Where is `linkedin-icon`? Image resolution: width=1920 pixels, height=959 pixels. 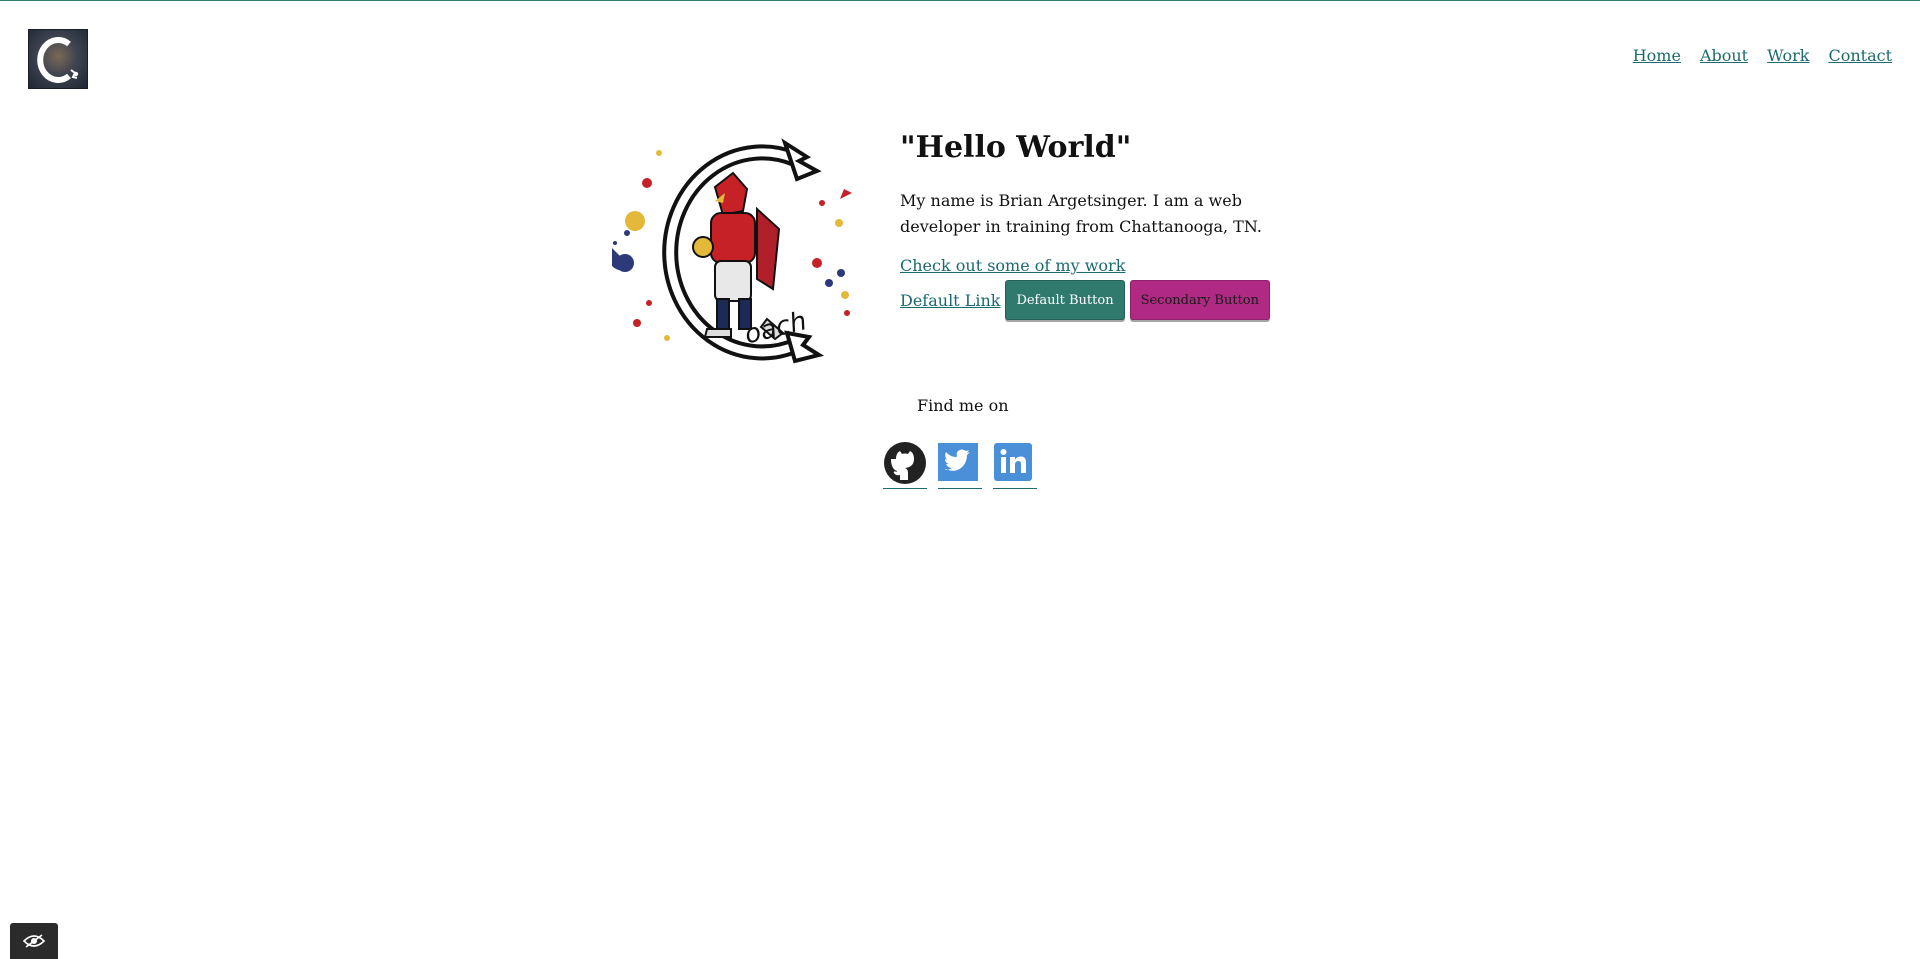 linkedin-icon is located at coordinates (1013, 462).